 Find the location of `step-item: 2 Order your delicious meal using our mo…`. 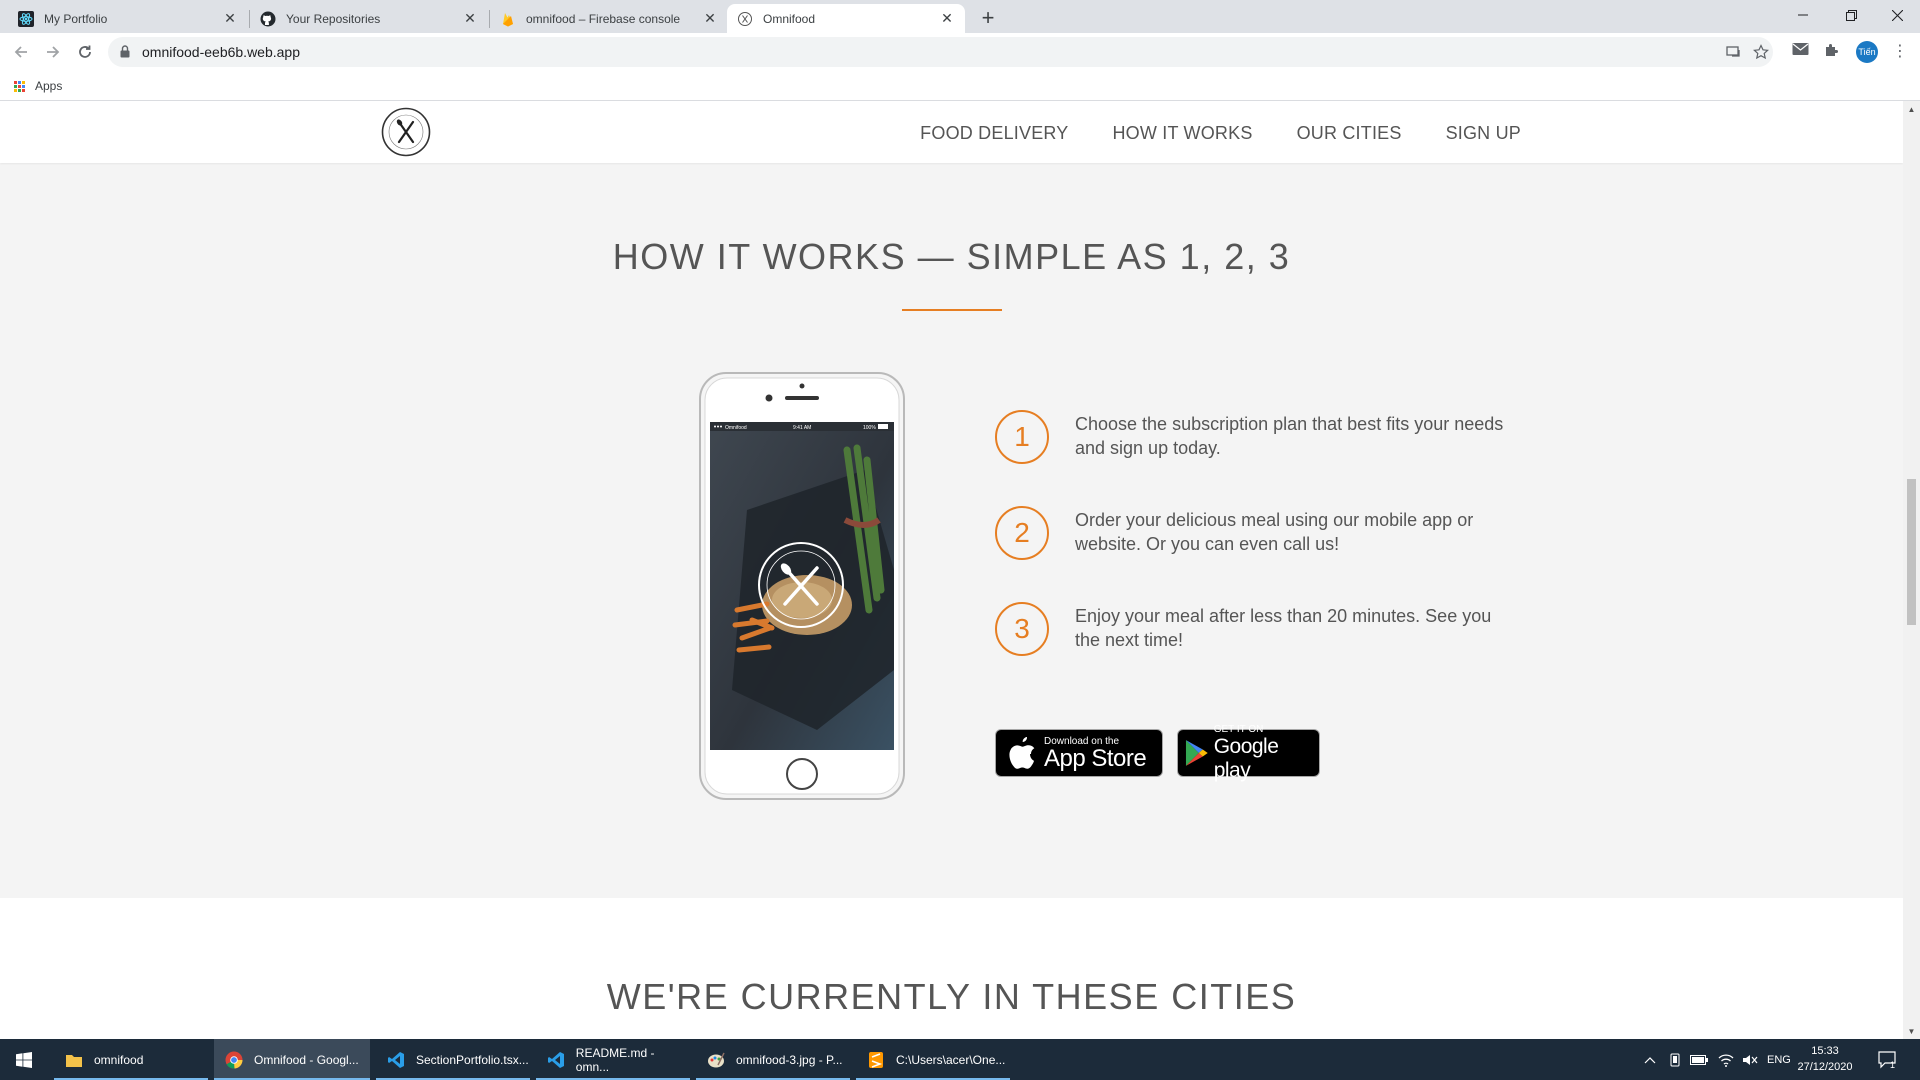

step-item: 2 Order your delicious meal using our mo… is located at coordinates (1253, 536).